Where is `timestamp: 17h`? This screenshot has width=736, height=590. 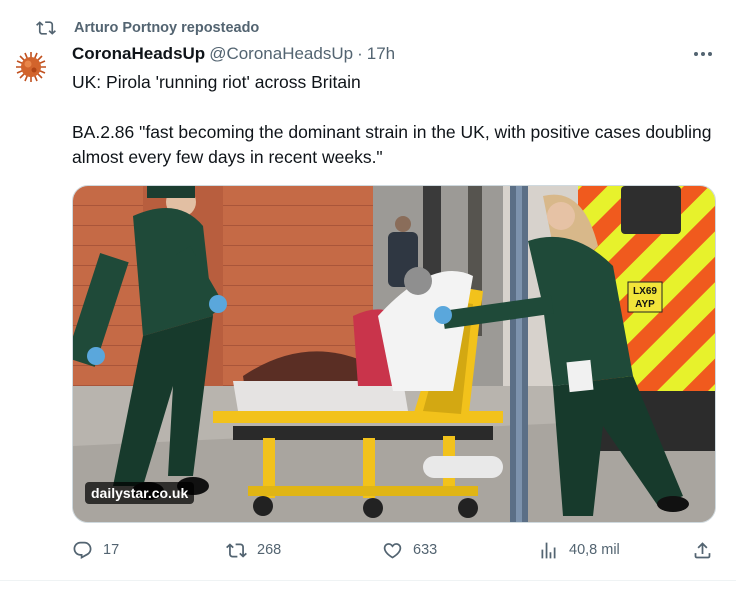 timestamp: 17h is located at coordinates (381, 54).